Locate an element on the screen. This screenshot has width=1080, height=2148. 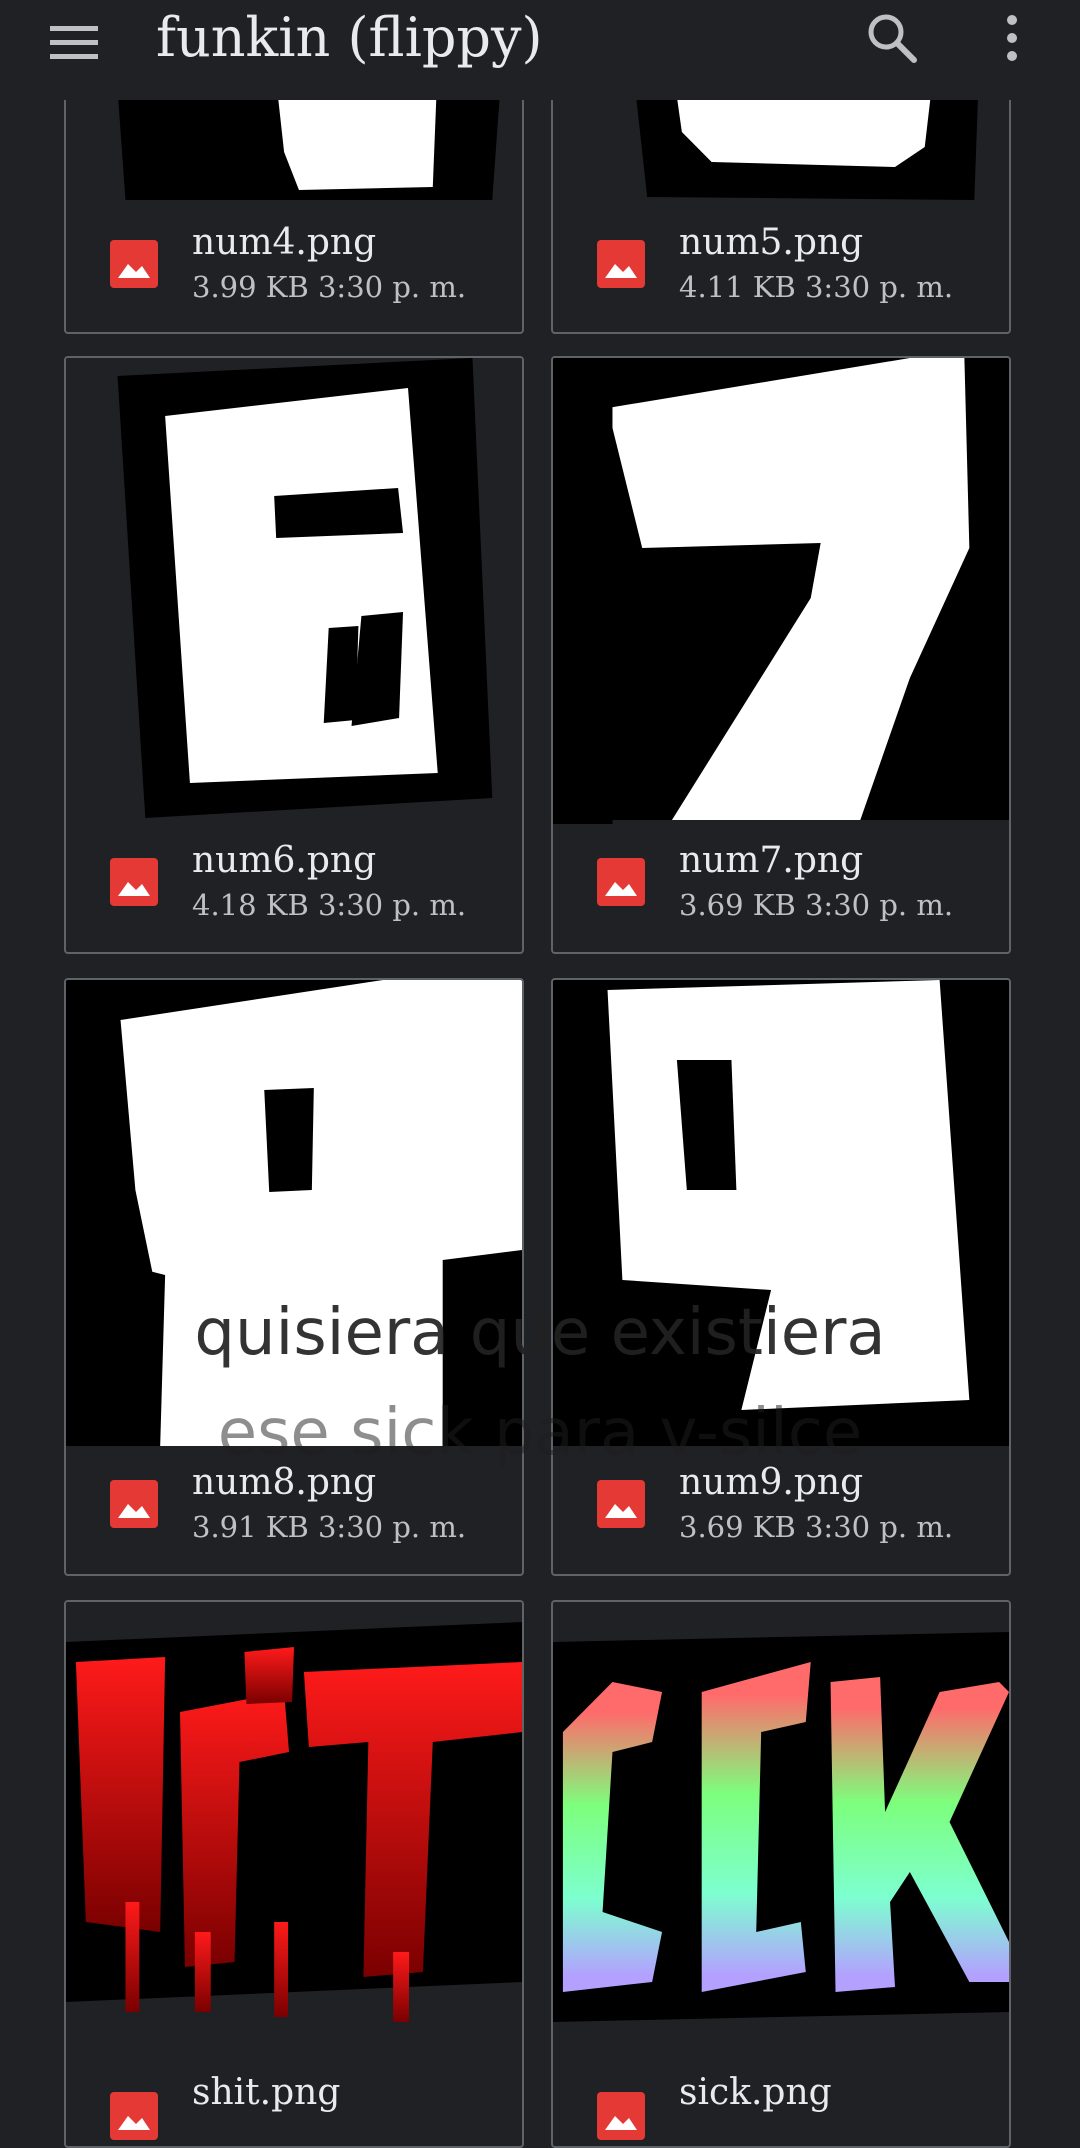
file-name: num7.png is located at coordinates (771, 860).